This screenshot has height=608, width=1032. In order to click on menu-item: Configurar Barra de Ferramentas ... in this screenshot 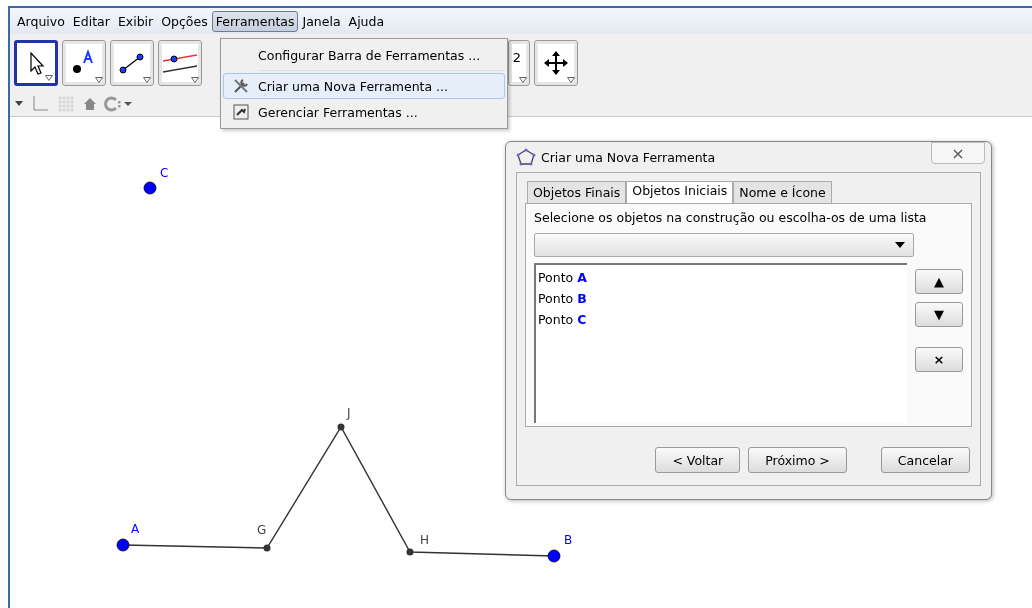, I will do `click(364, 55)`.